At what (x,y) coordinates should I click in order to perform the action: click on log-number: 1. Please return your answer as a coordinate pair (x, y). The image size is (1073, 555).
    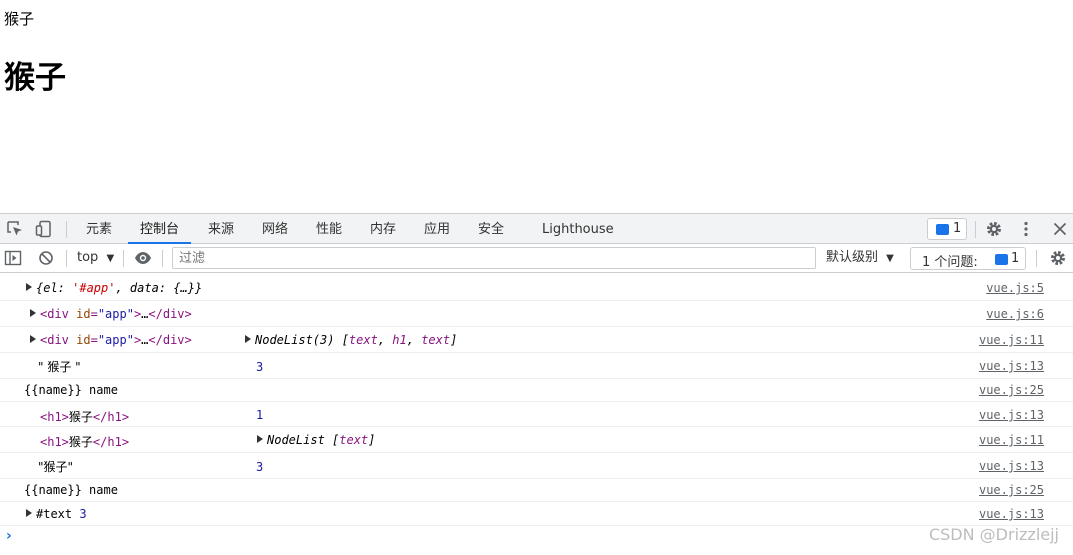
    Looking at the image, I should click on (260, 415).